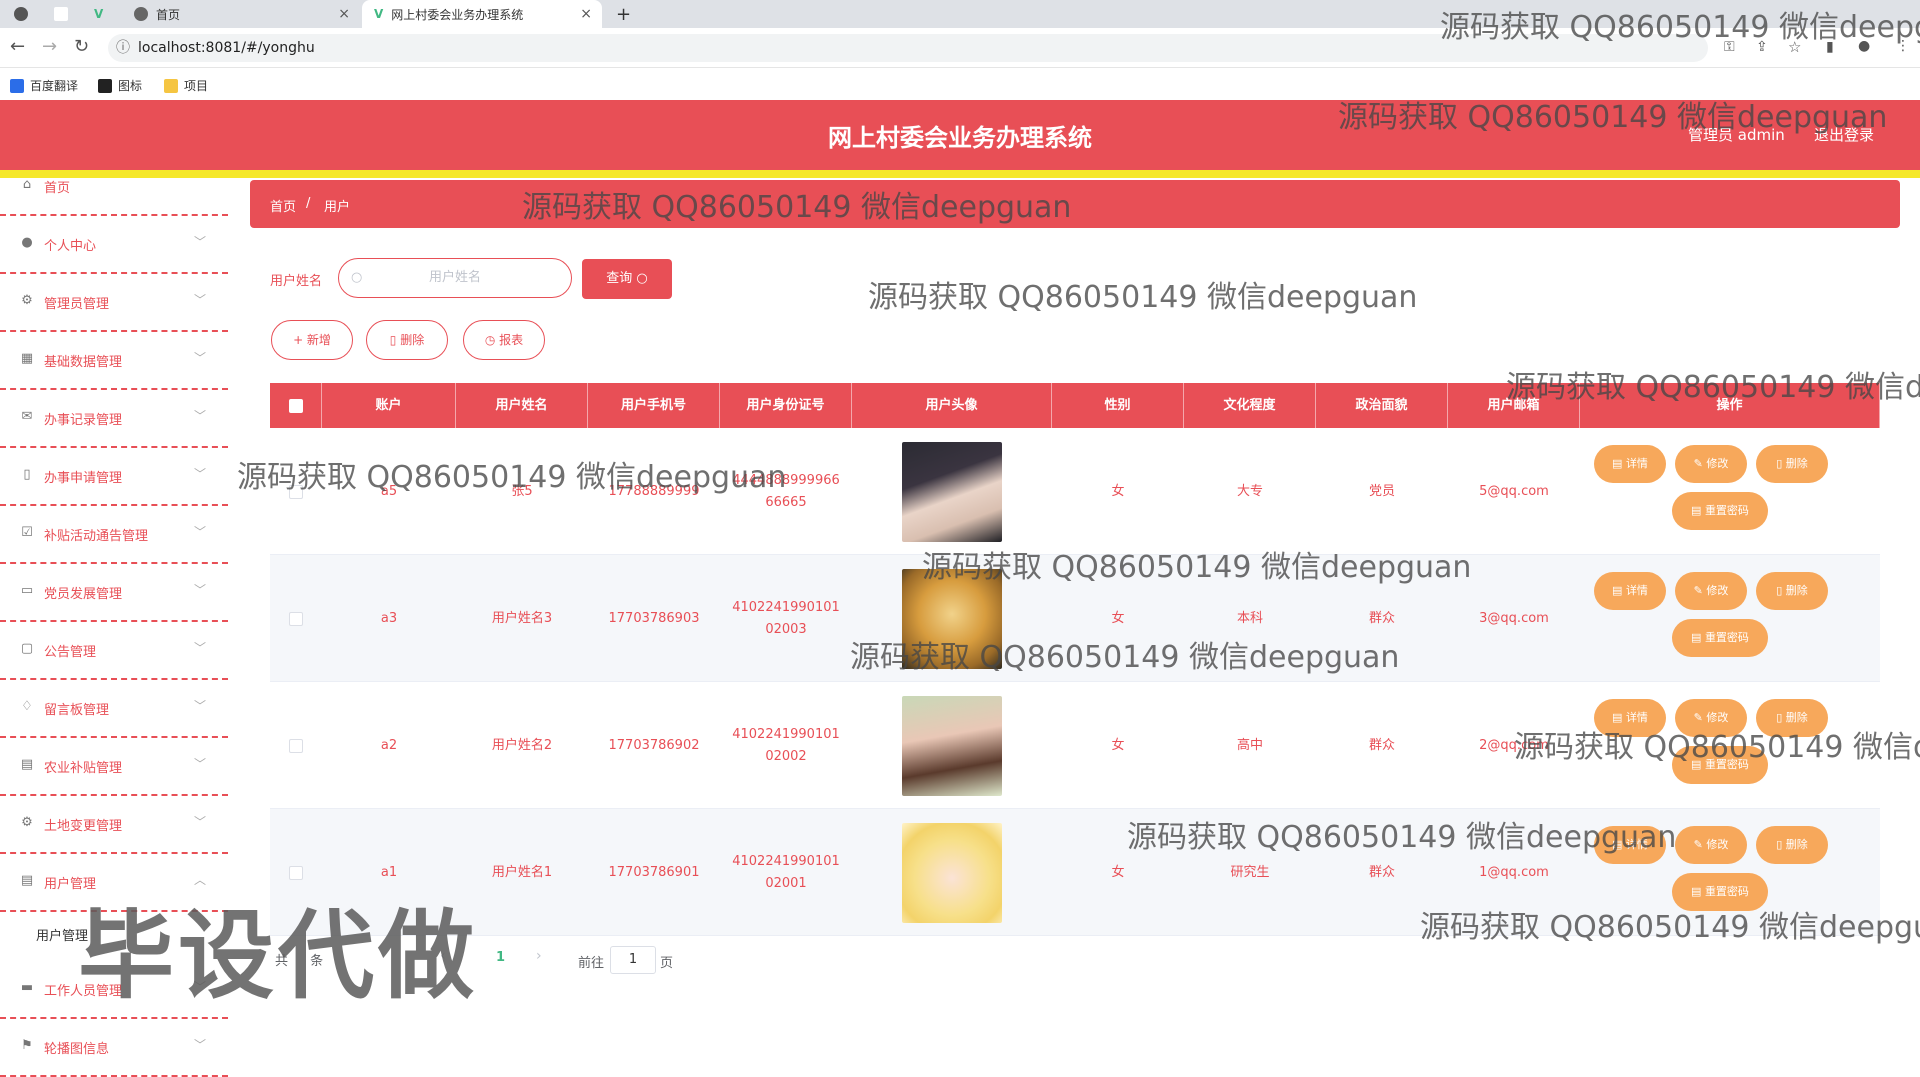 Image resolution: width=1920 pixels, height=1077 pixels. Describe the element at coordinates (786, 405) in the screenshot. I see `column-header: 用户身份证号` at that location.